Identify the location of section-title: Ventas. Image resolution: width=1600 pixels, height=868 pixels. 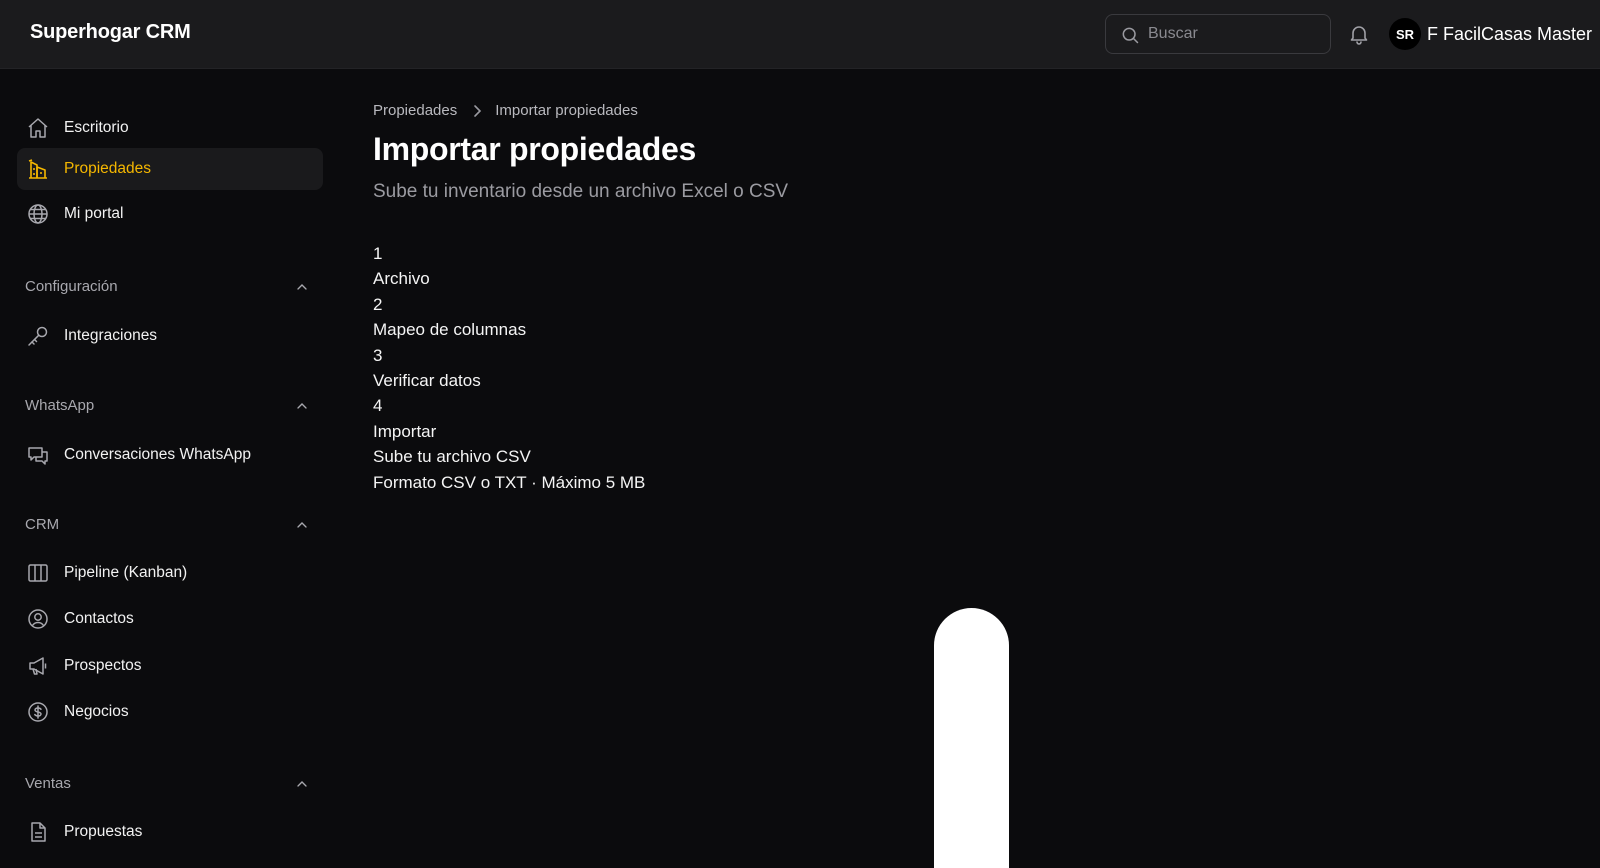
(48, 783).